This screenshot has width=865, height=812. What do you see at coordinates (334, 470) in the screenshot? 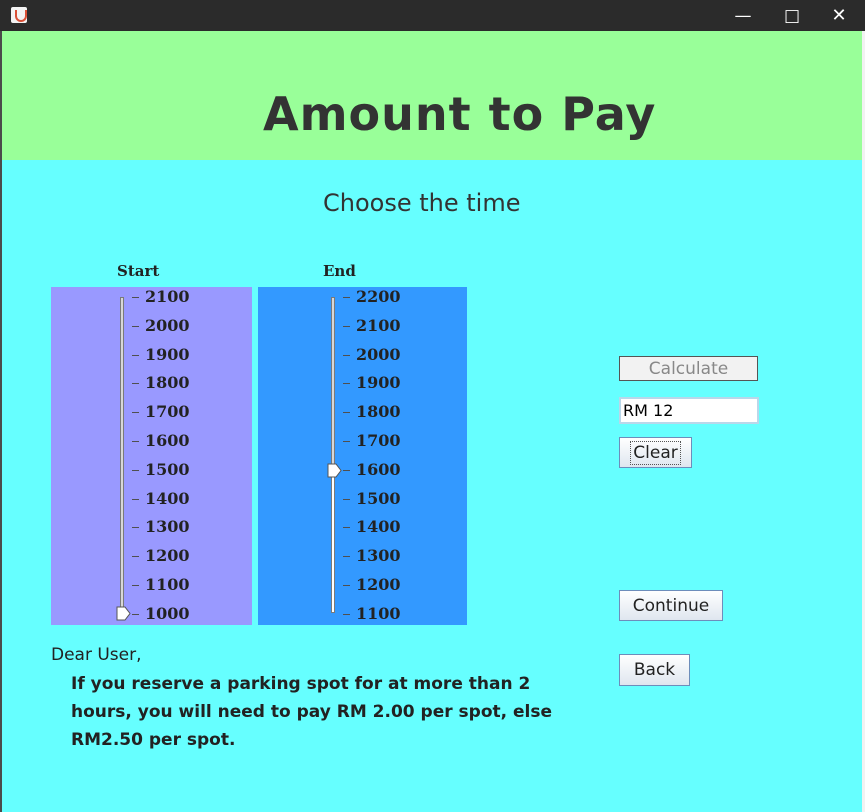
I see `end-slider-thumb-icon` at bounding box center [334, 470].